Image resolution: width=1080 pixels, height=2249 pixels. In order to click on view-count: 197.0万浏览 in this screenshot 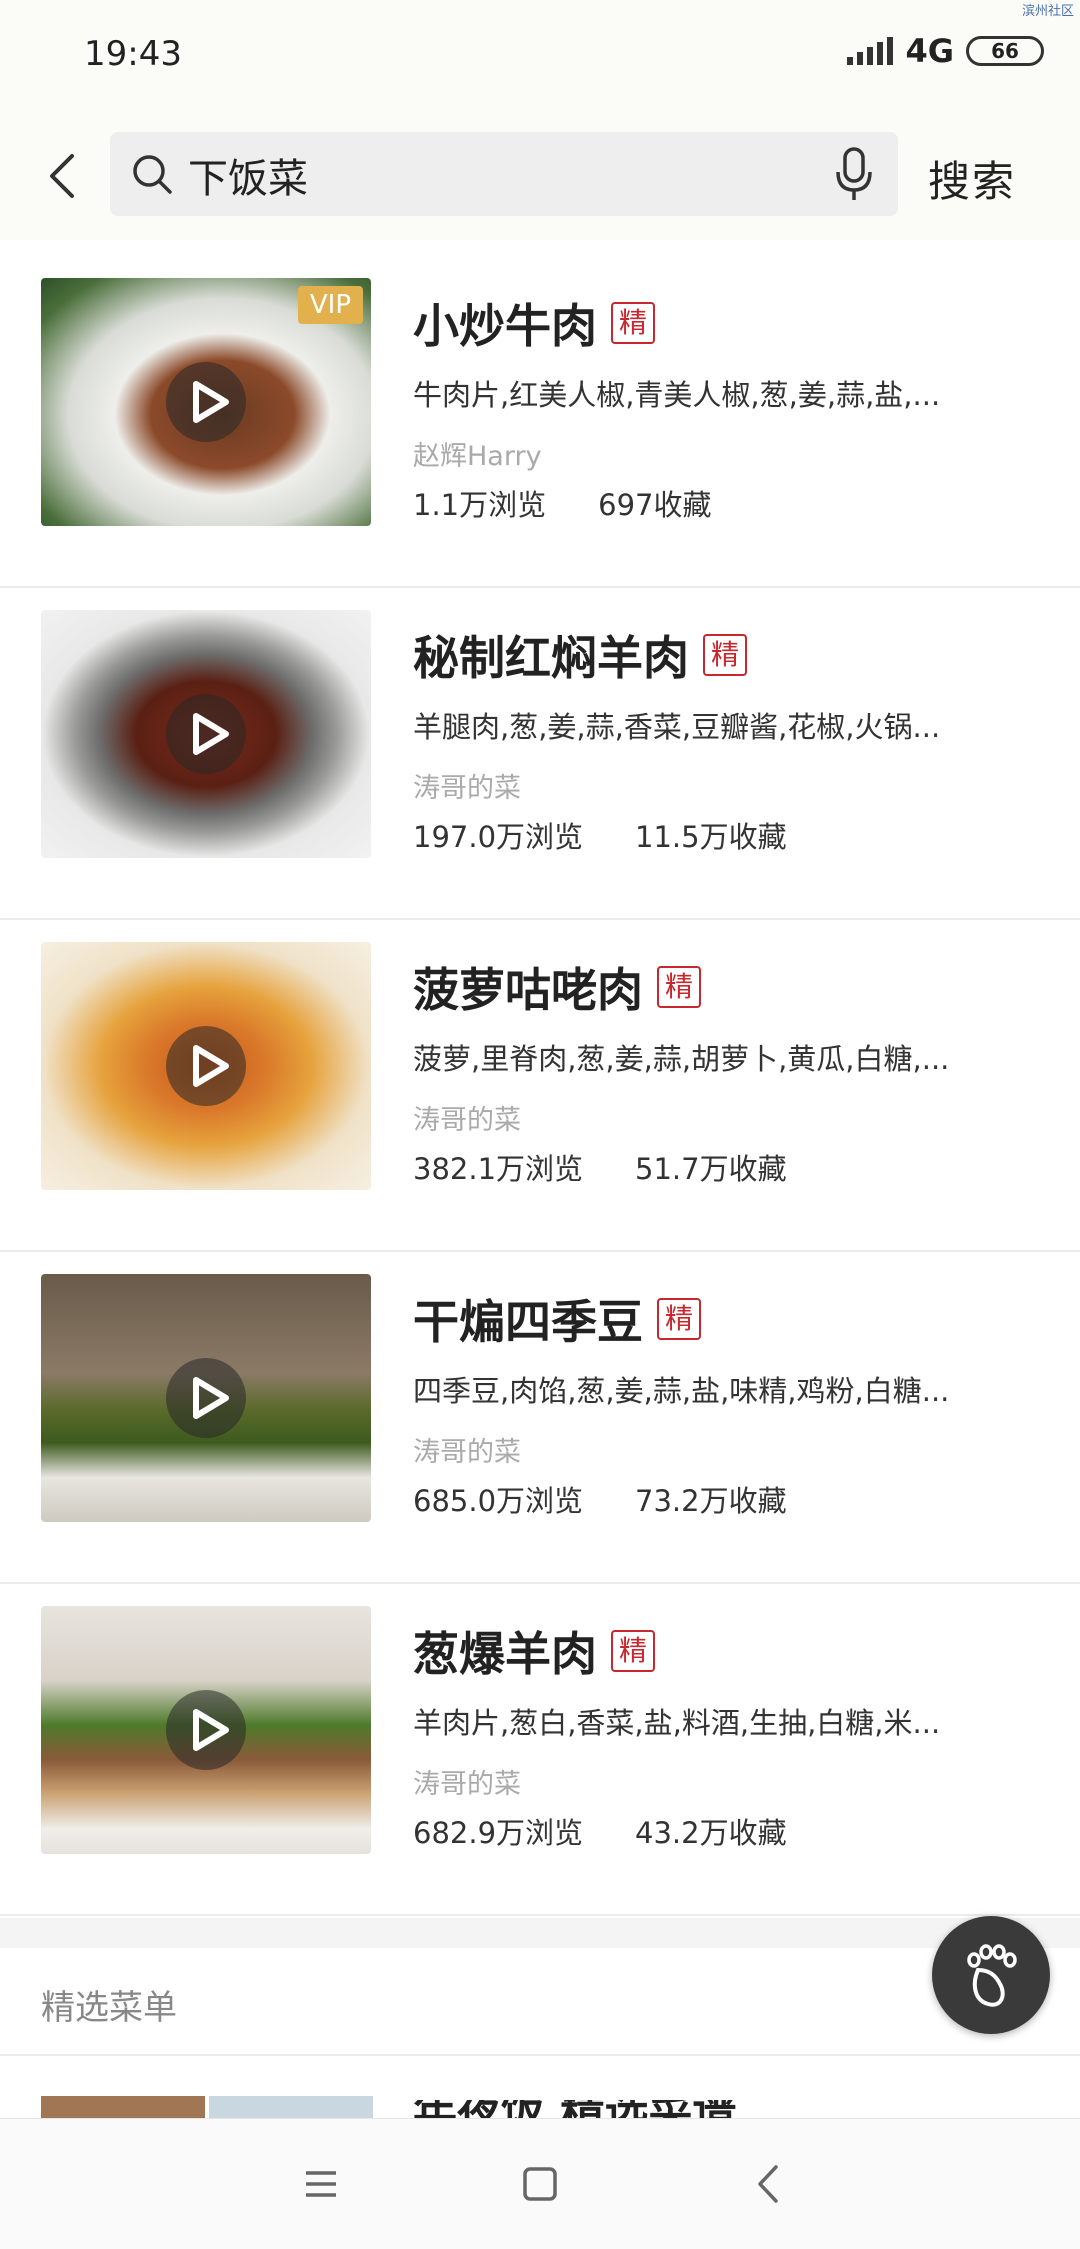, I will do `click(498, 837)`.